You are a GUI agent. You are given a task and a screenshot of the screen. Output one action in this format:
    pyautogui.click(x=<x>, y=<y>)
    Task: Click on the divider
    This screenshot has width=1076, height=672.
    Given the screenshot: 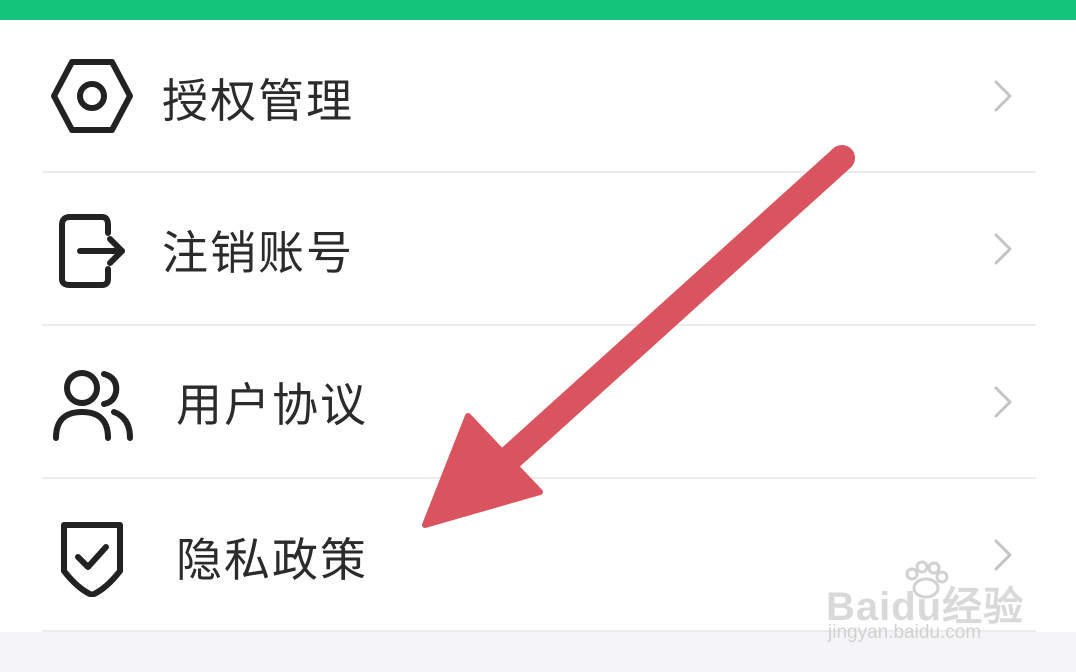 What is the action you would take?
    pyautogui.click(x=539, y=631)
    